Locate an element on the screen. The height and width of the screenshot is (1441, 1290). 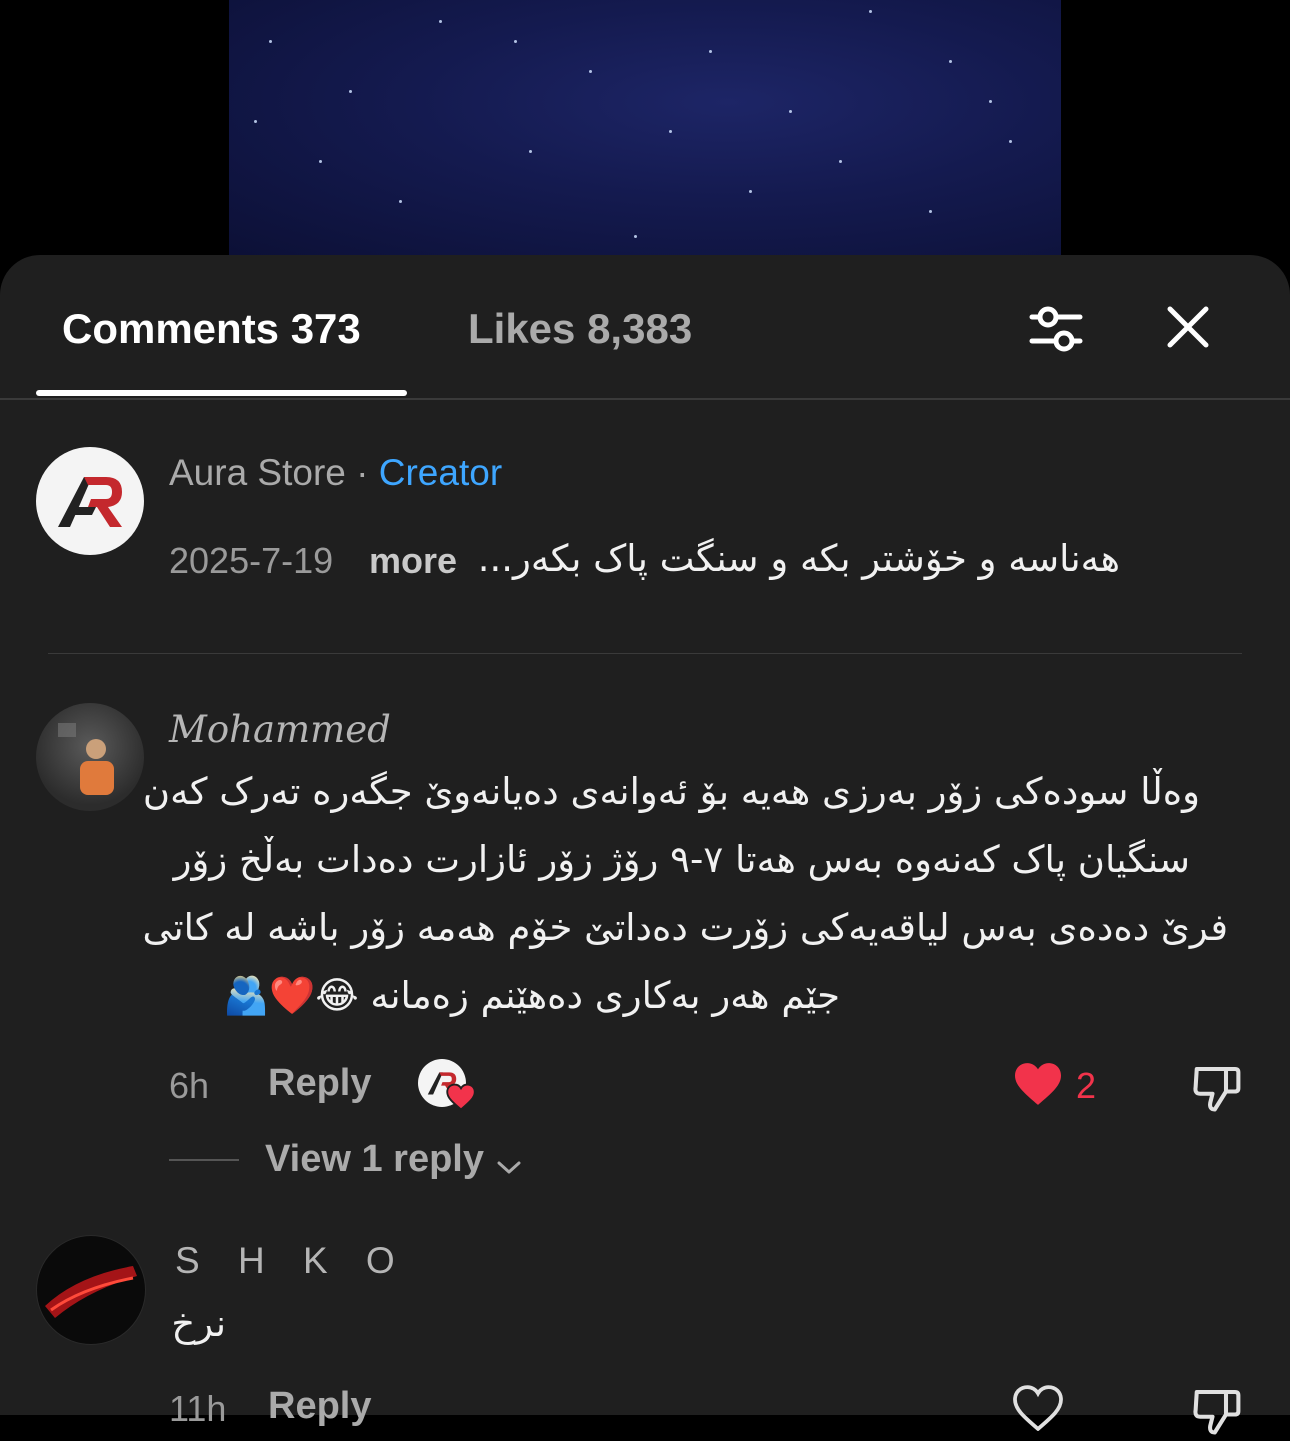
video-preview is located at coordinates (645, 128).